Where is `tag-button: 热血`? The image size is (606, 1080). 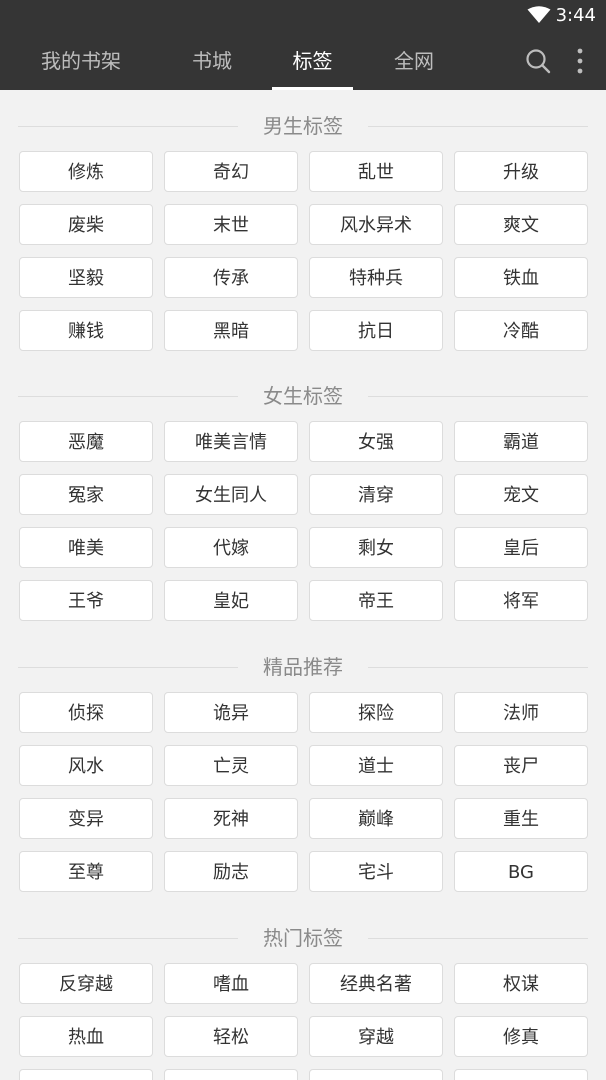 tag-button: 热血 is located at coordinates (86, 1036).